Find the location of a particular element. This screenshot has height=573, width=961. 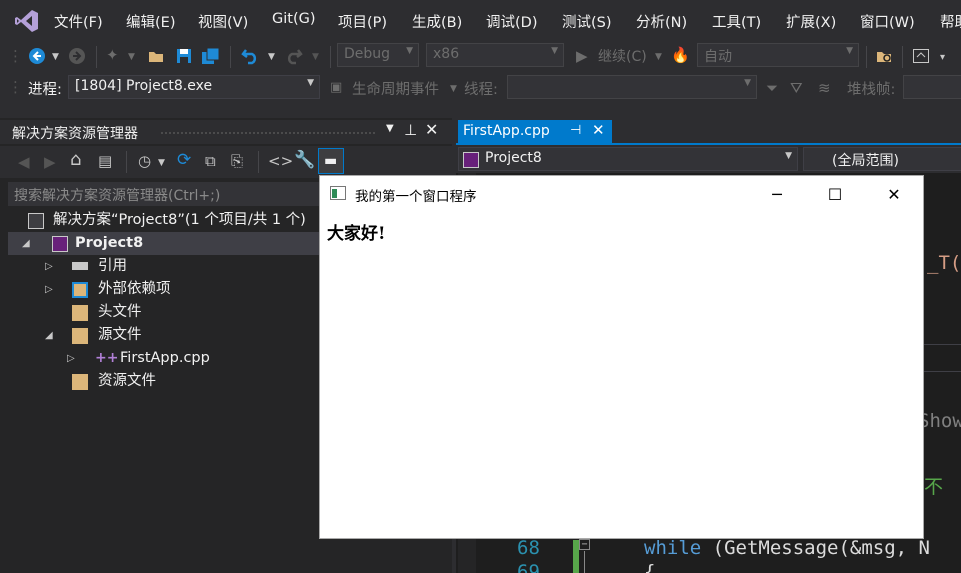

menu-tools: 工具(T) is located at coordinates (736, 21).